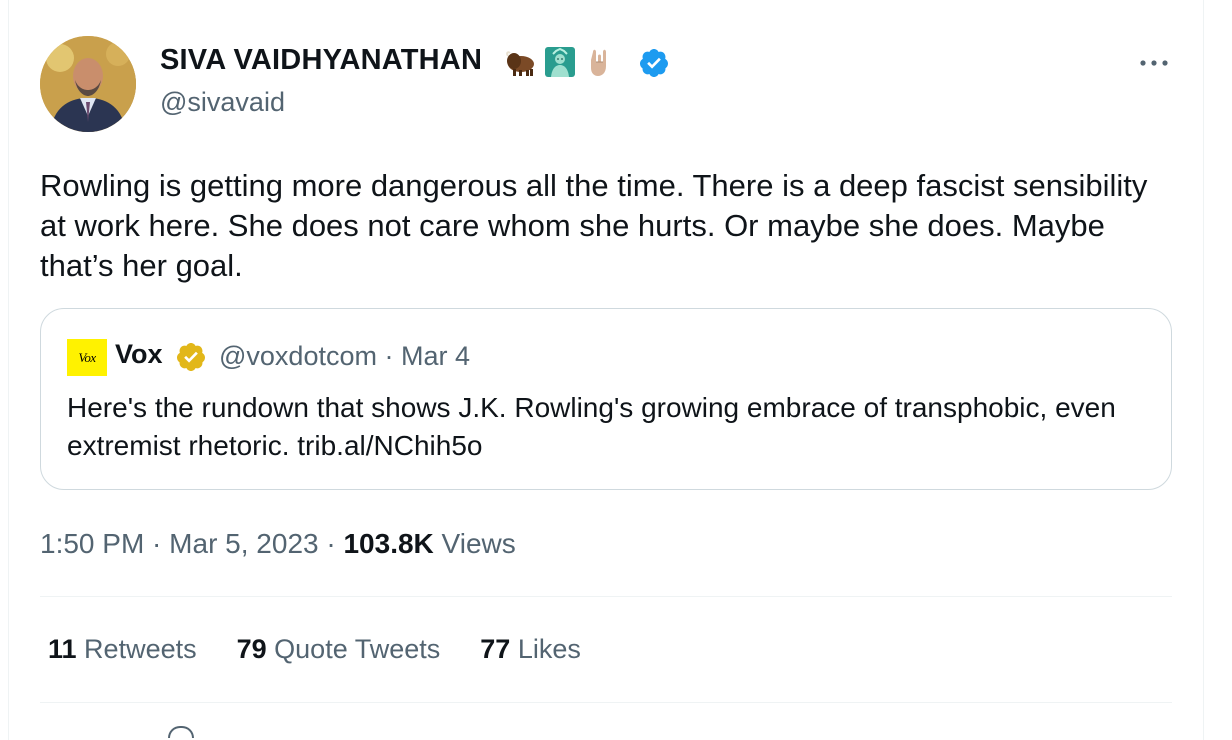  What do you see at coordinates (87, 357) in the screenshot?
I see `vox-logo: Vox` at bounding box center [87, 357].